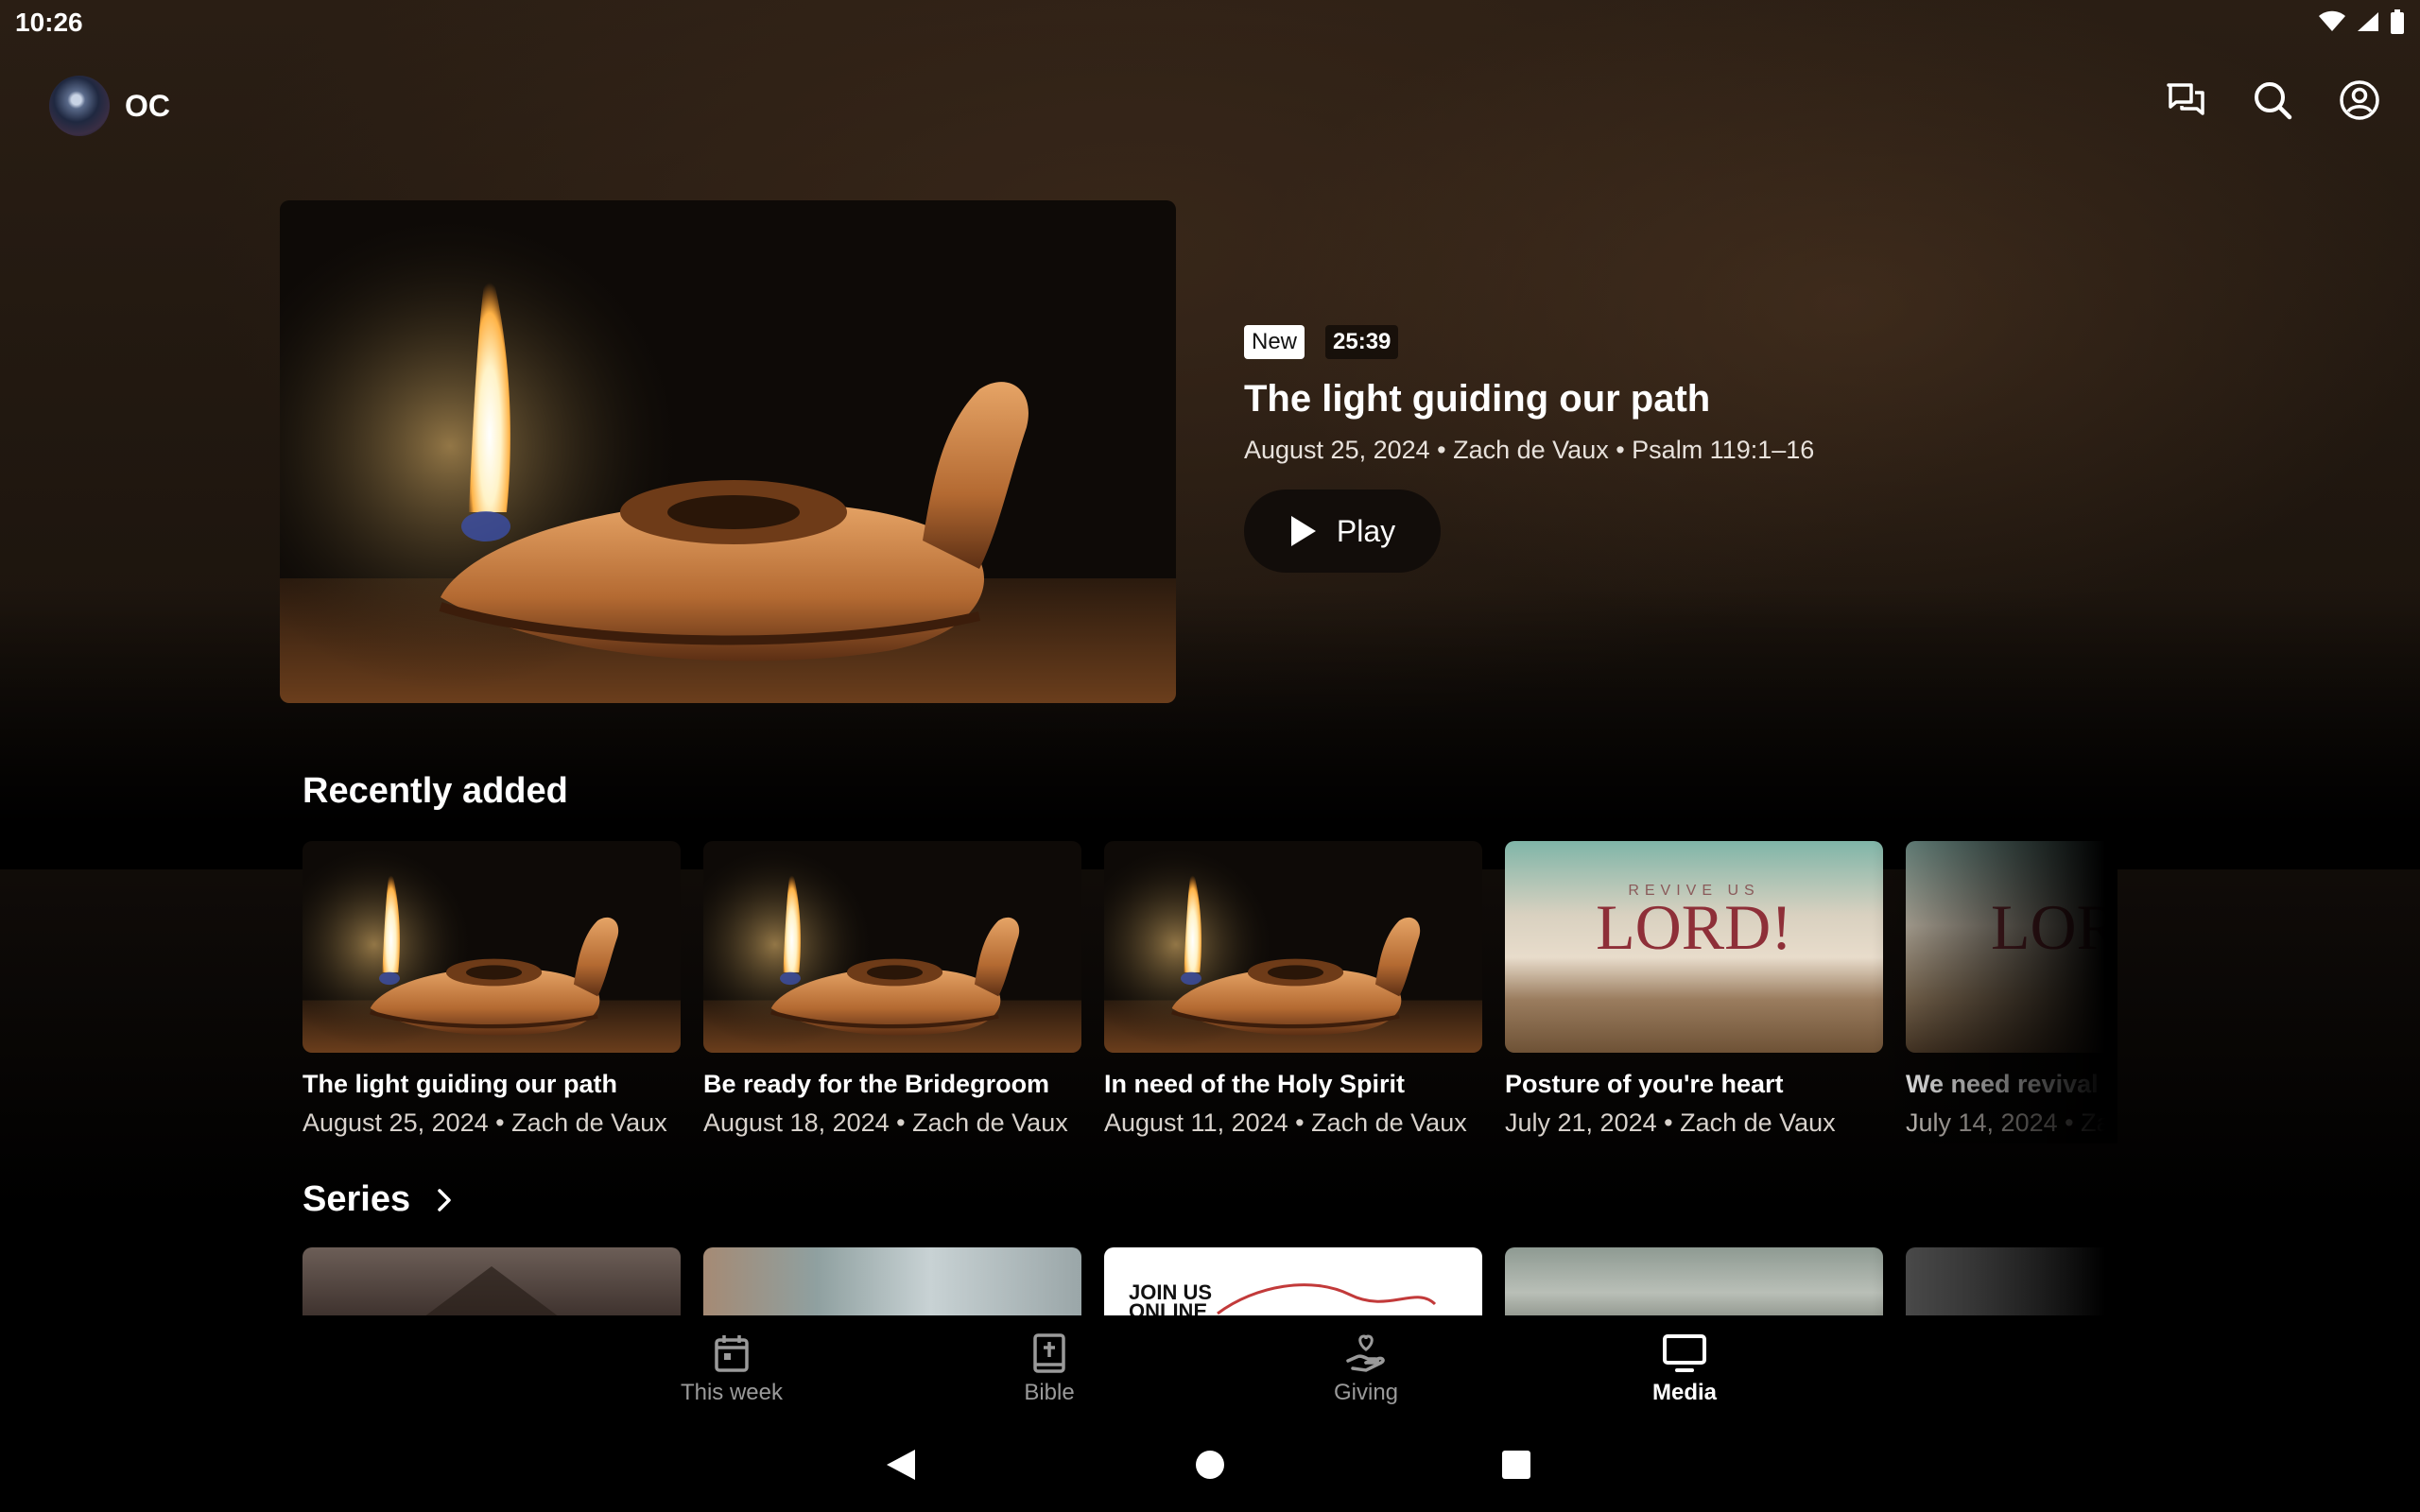 This screenshot has height=1512, width=2420. What do you see at coordinates (147, 106) in the screenshot?
I see `brand-name: OC` at bounding box center [147, 106].